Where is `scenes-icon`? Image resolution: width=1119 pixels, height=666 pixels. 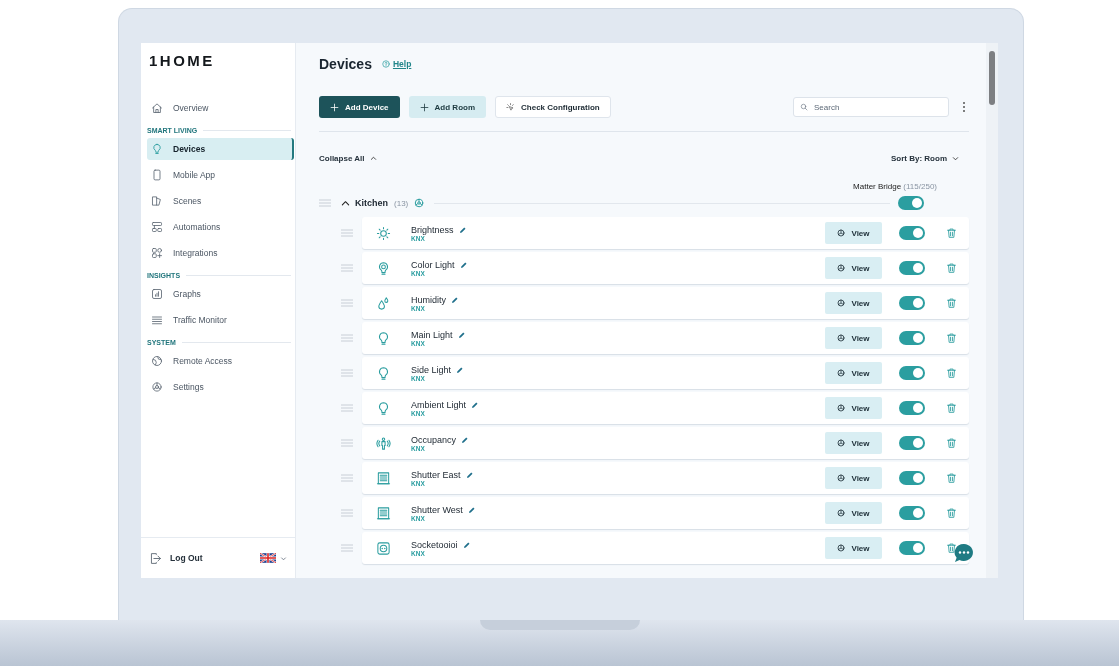 scenes-icon is located at coordinates (157, 201).